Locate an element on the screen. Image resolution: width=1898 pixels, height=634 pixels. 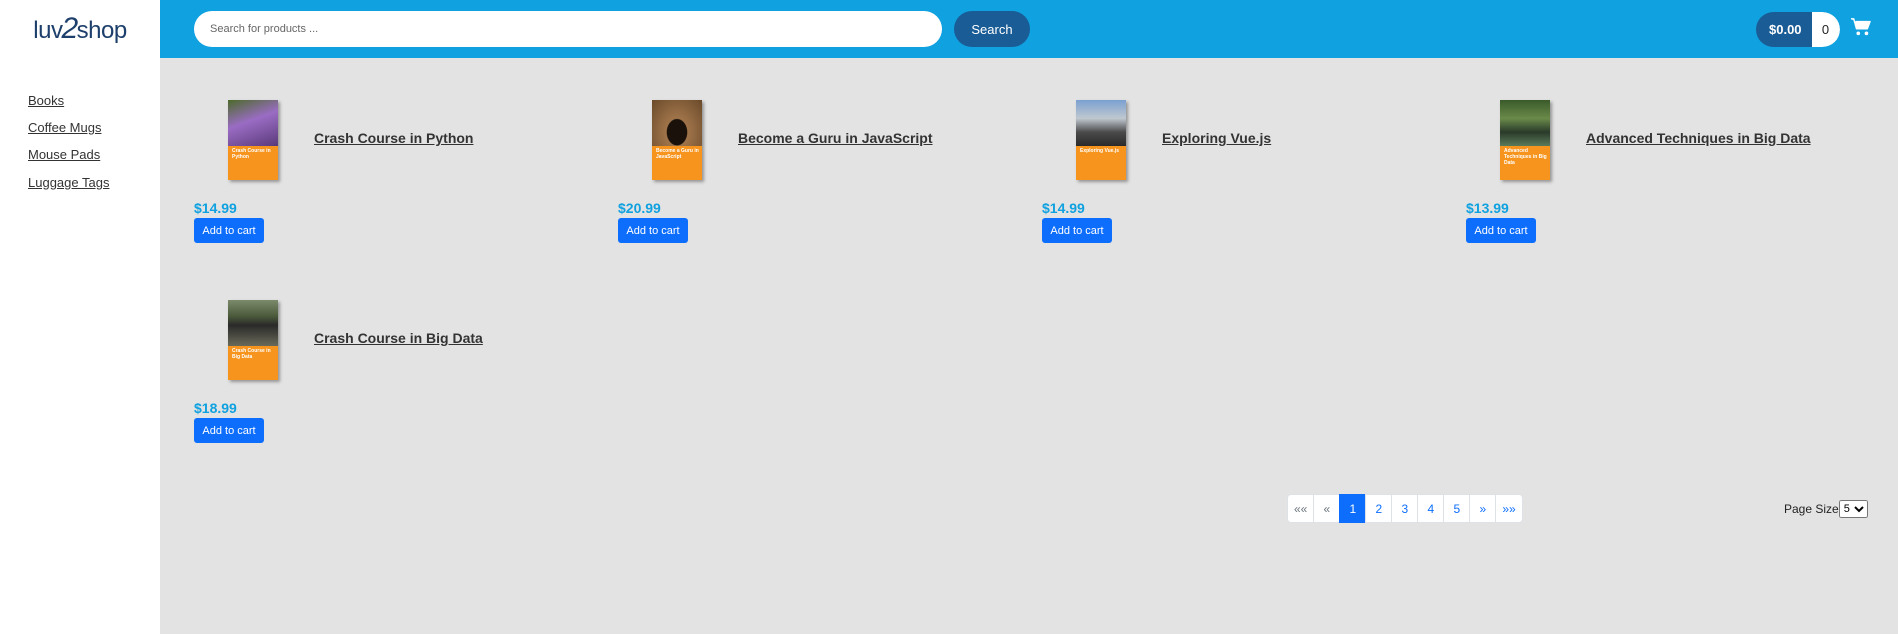
sidebar-item-coffee-mugs: Coffee Mugs is located at coordinates (64, 127).